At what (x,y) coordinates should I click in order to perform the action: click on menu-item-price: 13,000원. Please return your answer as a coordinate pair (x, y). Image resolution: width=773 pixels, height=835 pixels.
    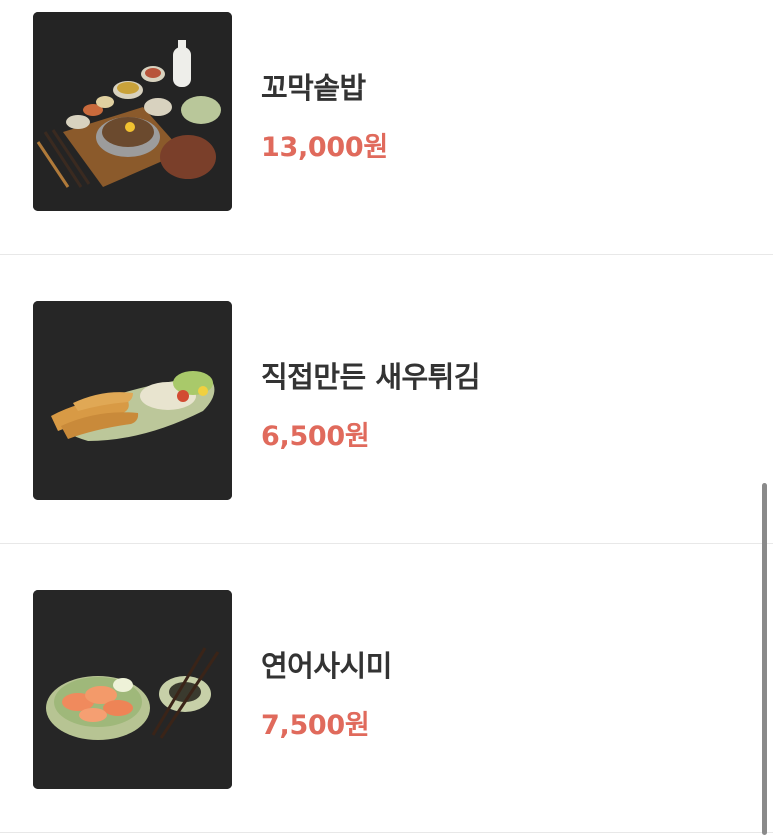
    Looking at the image, I should click on (324, 147).